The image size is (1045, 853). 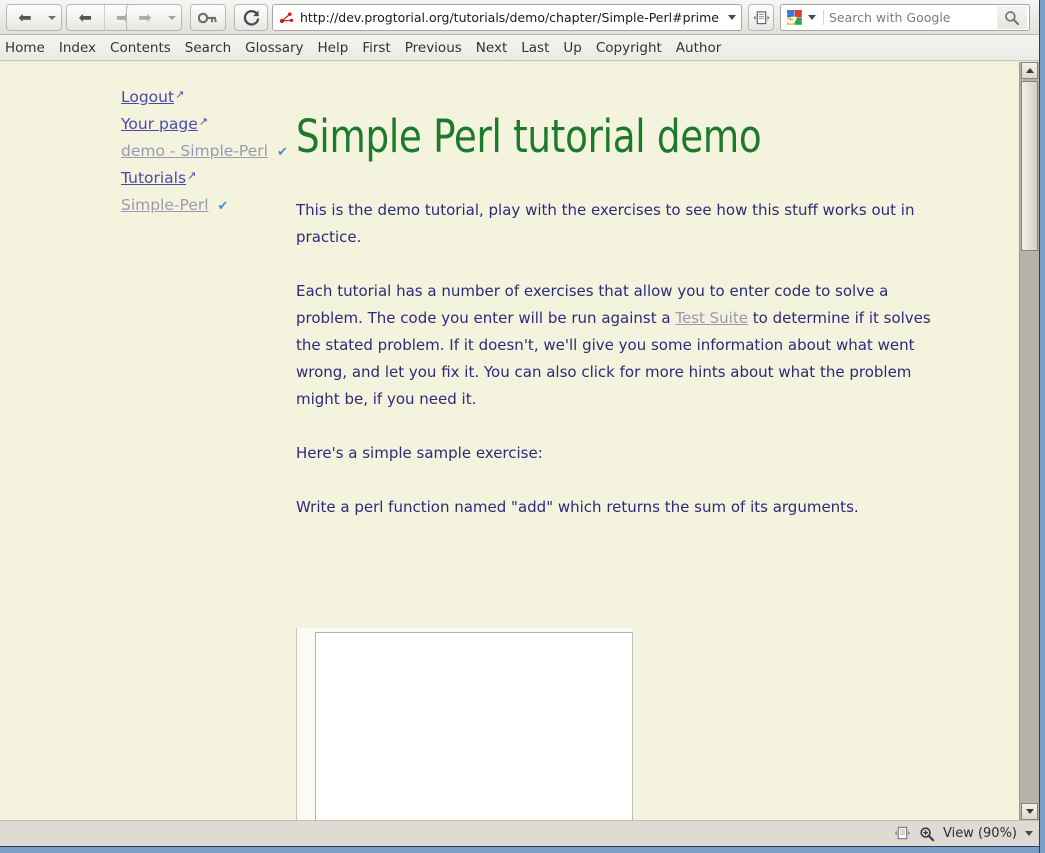 What do you see at coordinates (77, 48) in the screenshot?
I see `nav-link-index: Index` at bounding box center [77, 48].